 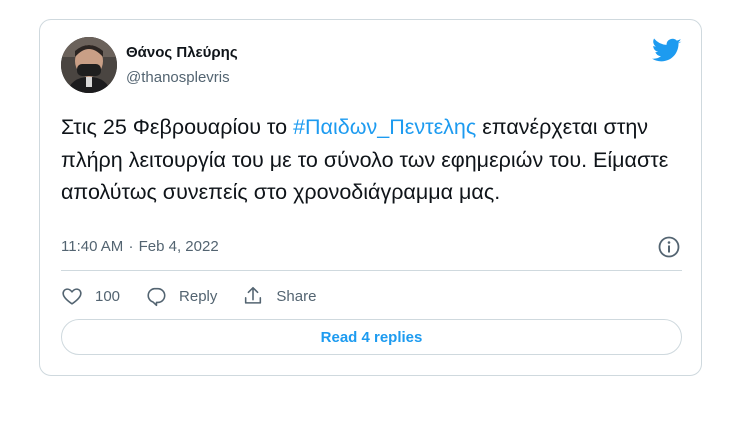 I want to click on tweet-time: 11:40 AM, so click(x=92, y=246).